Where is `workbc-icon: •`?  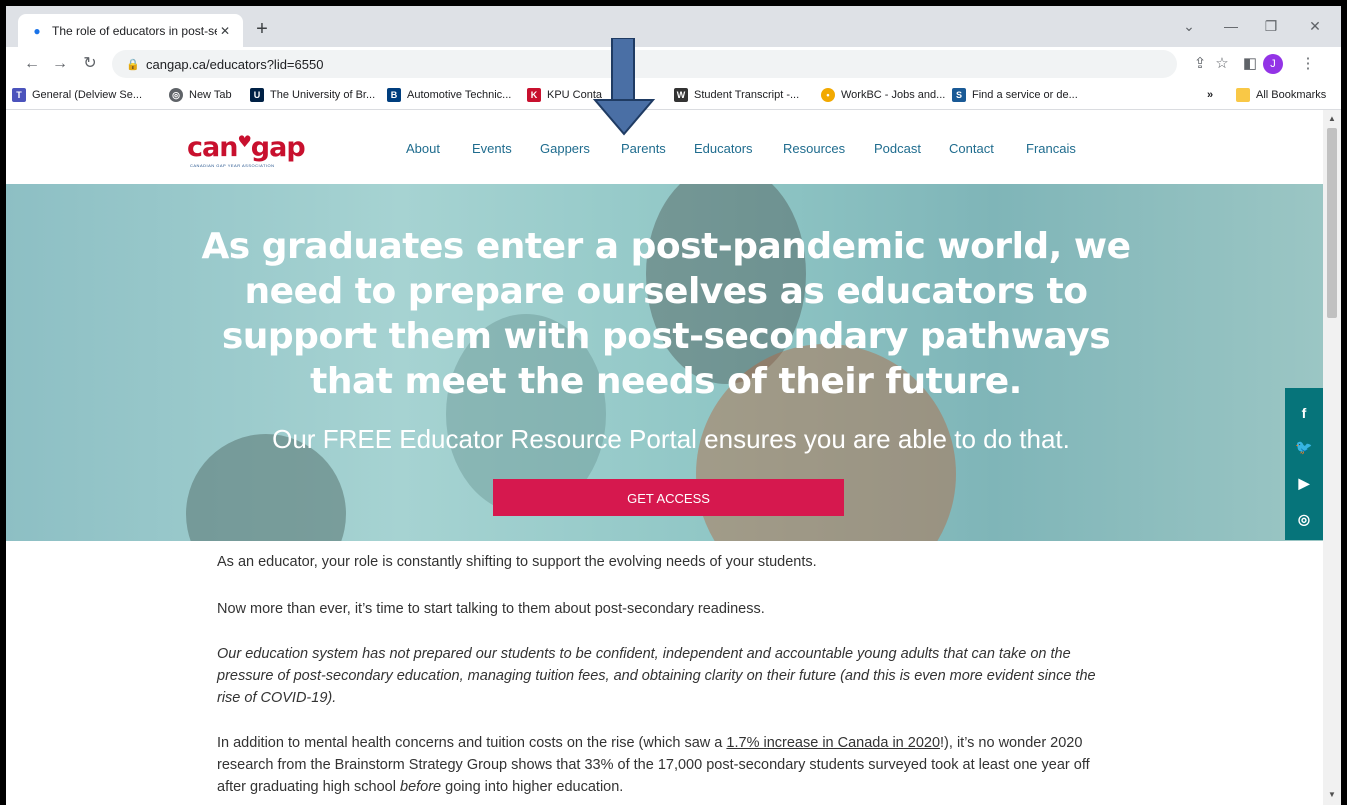 workbc-icon: • is located at coordinates (828, 95).